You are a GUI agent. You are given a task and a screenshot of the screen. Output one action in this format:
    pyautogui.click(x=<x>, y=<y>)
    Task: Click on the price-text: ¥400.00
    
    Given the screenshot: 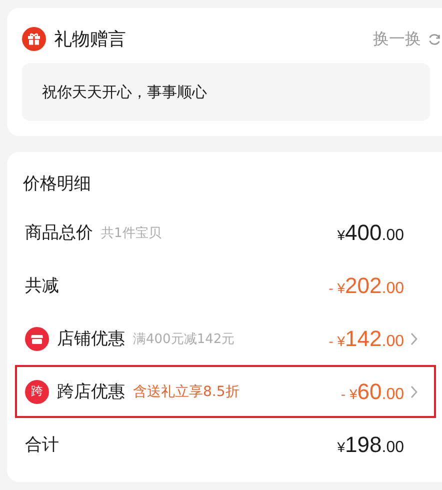 What is the action you would take?
    pyautogui.click(x=370, y=233)
    